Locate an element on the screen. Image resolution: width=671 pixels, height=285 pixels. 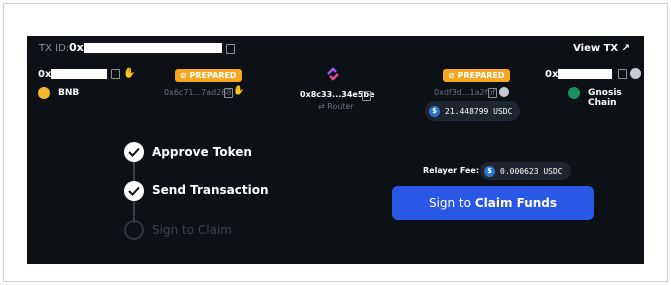
destination-copy-icon is located at coordinates (622, 74).